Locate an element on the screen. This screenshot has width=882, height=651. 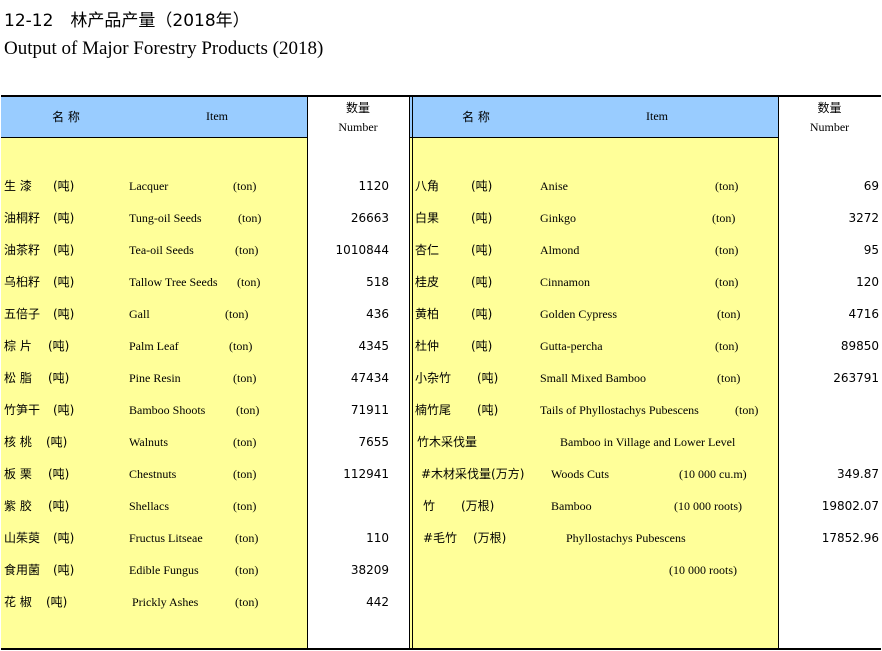
row-name-cn: #毛竹 is located at coordinates (440, 538).